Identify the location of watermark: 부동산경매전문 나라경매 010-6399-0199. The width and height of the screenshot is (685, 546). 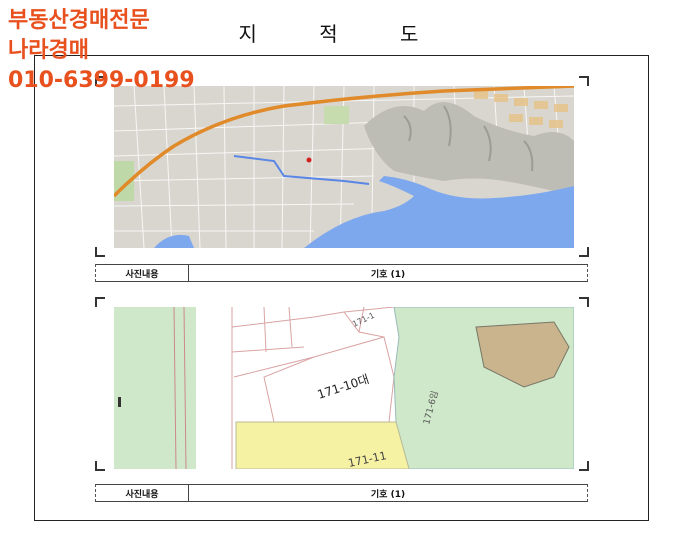
(101, 51).